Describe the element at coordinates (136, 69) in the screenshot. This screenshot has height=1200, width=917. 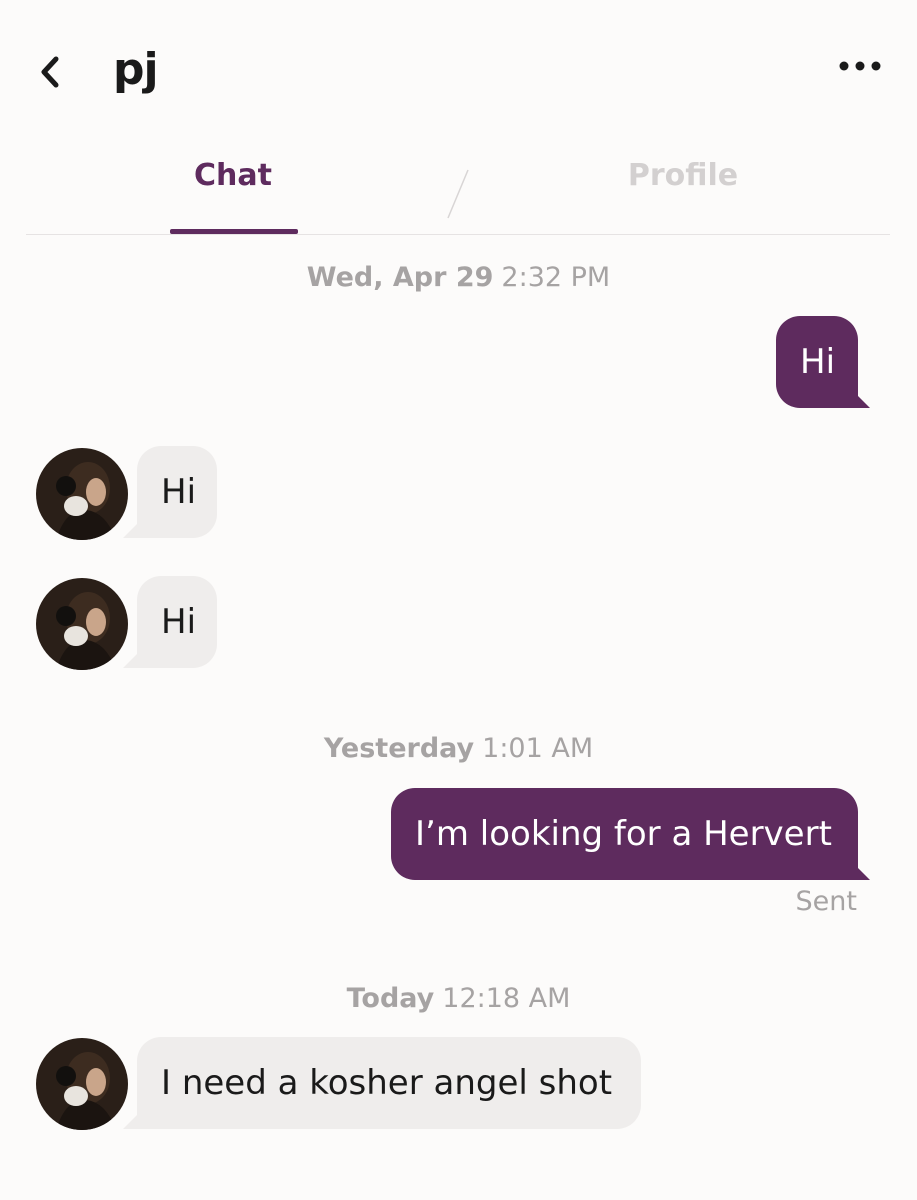
I see `conversation-title: pj` at that location.